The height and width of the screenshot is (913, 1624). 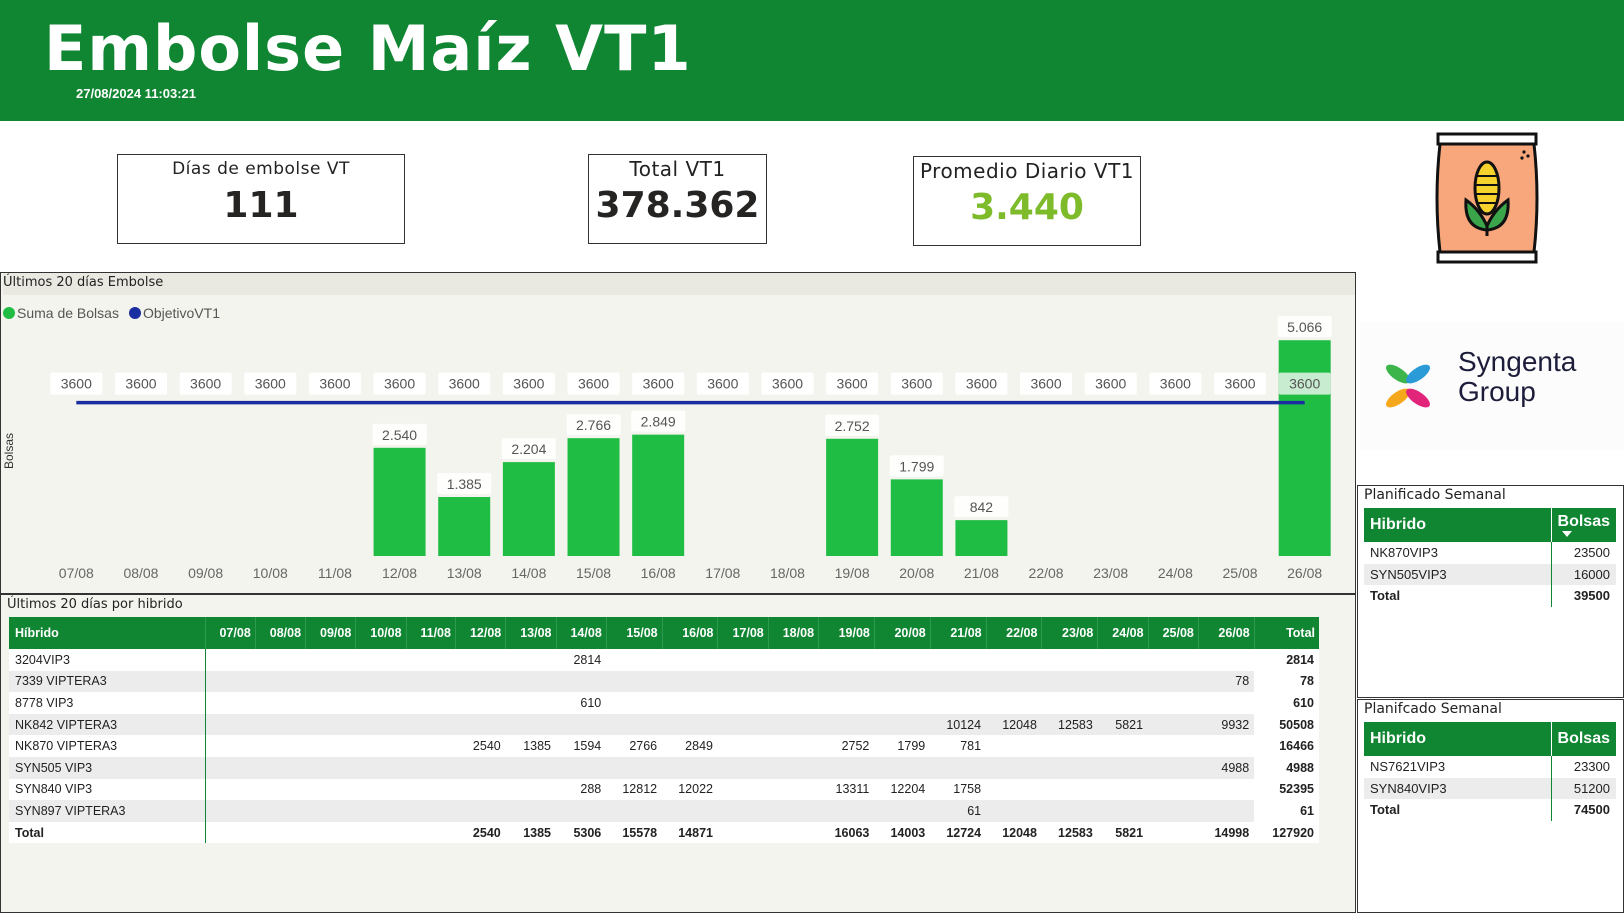 What do you see at coordinates (689, 633) in the screenshot?
I see `column-header-date: 16/08` at bounding box center [689, 633].